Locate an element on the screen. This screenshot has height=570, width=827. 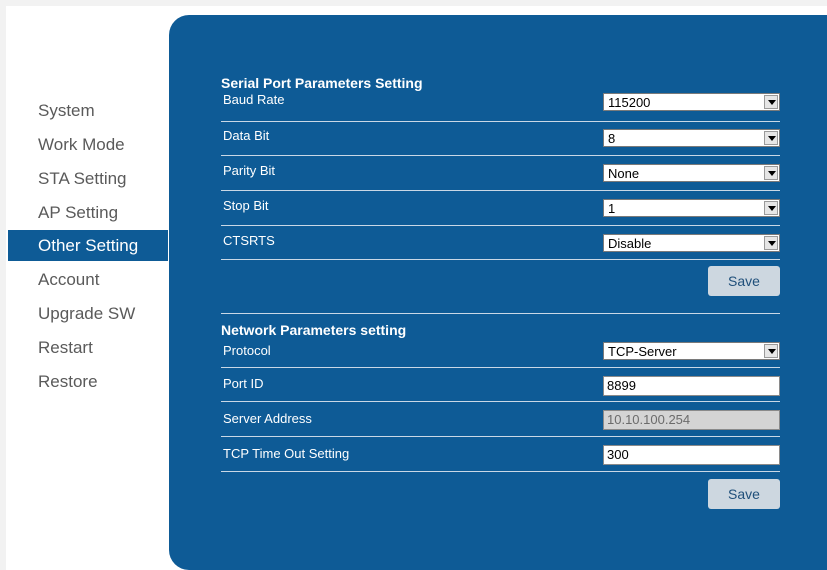
serial-section-title: Serial Port Parameters Setting is located at coordinates (322, 83).